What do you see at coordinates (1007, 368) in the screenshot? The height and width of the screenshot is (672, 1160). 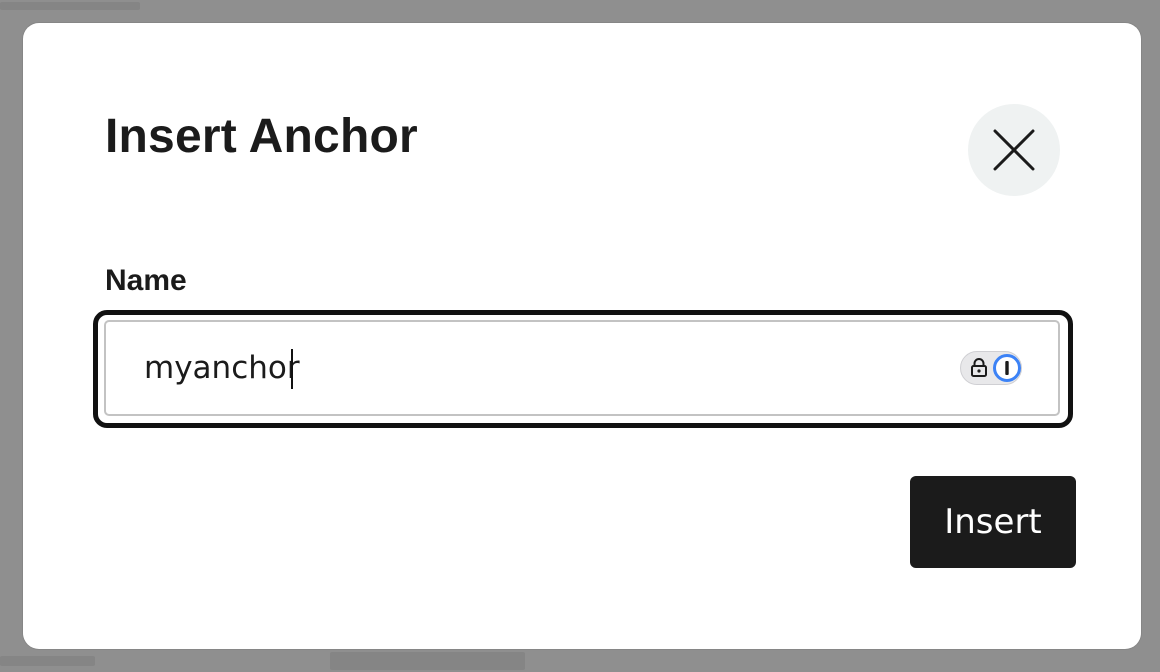 I see `1password-icon` at bounding box center [1007, 368].